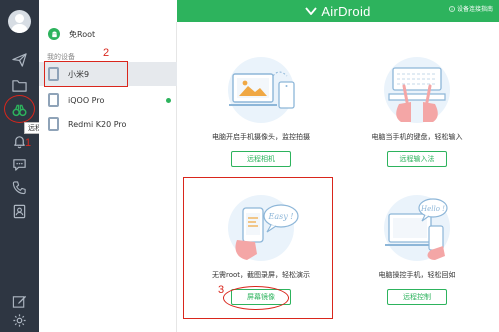  Describe the element at coordinates (19, 85) in the screenshot. I see `folder-icon` at that location.